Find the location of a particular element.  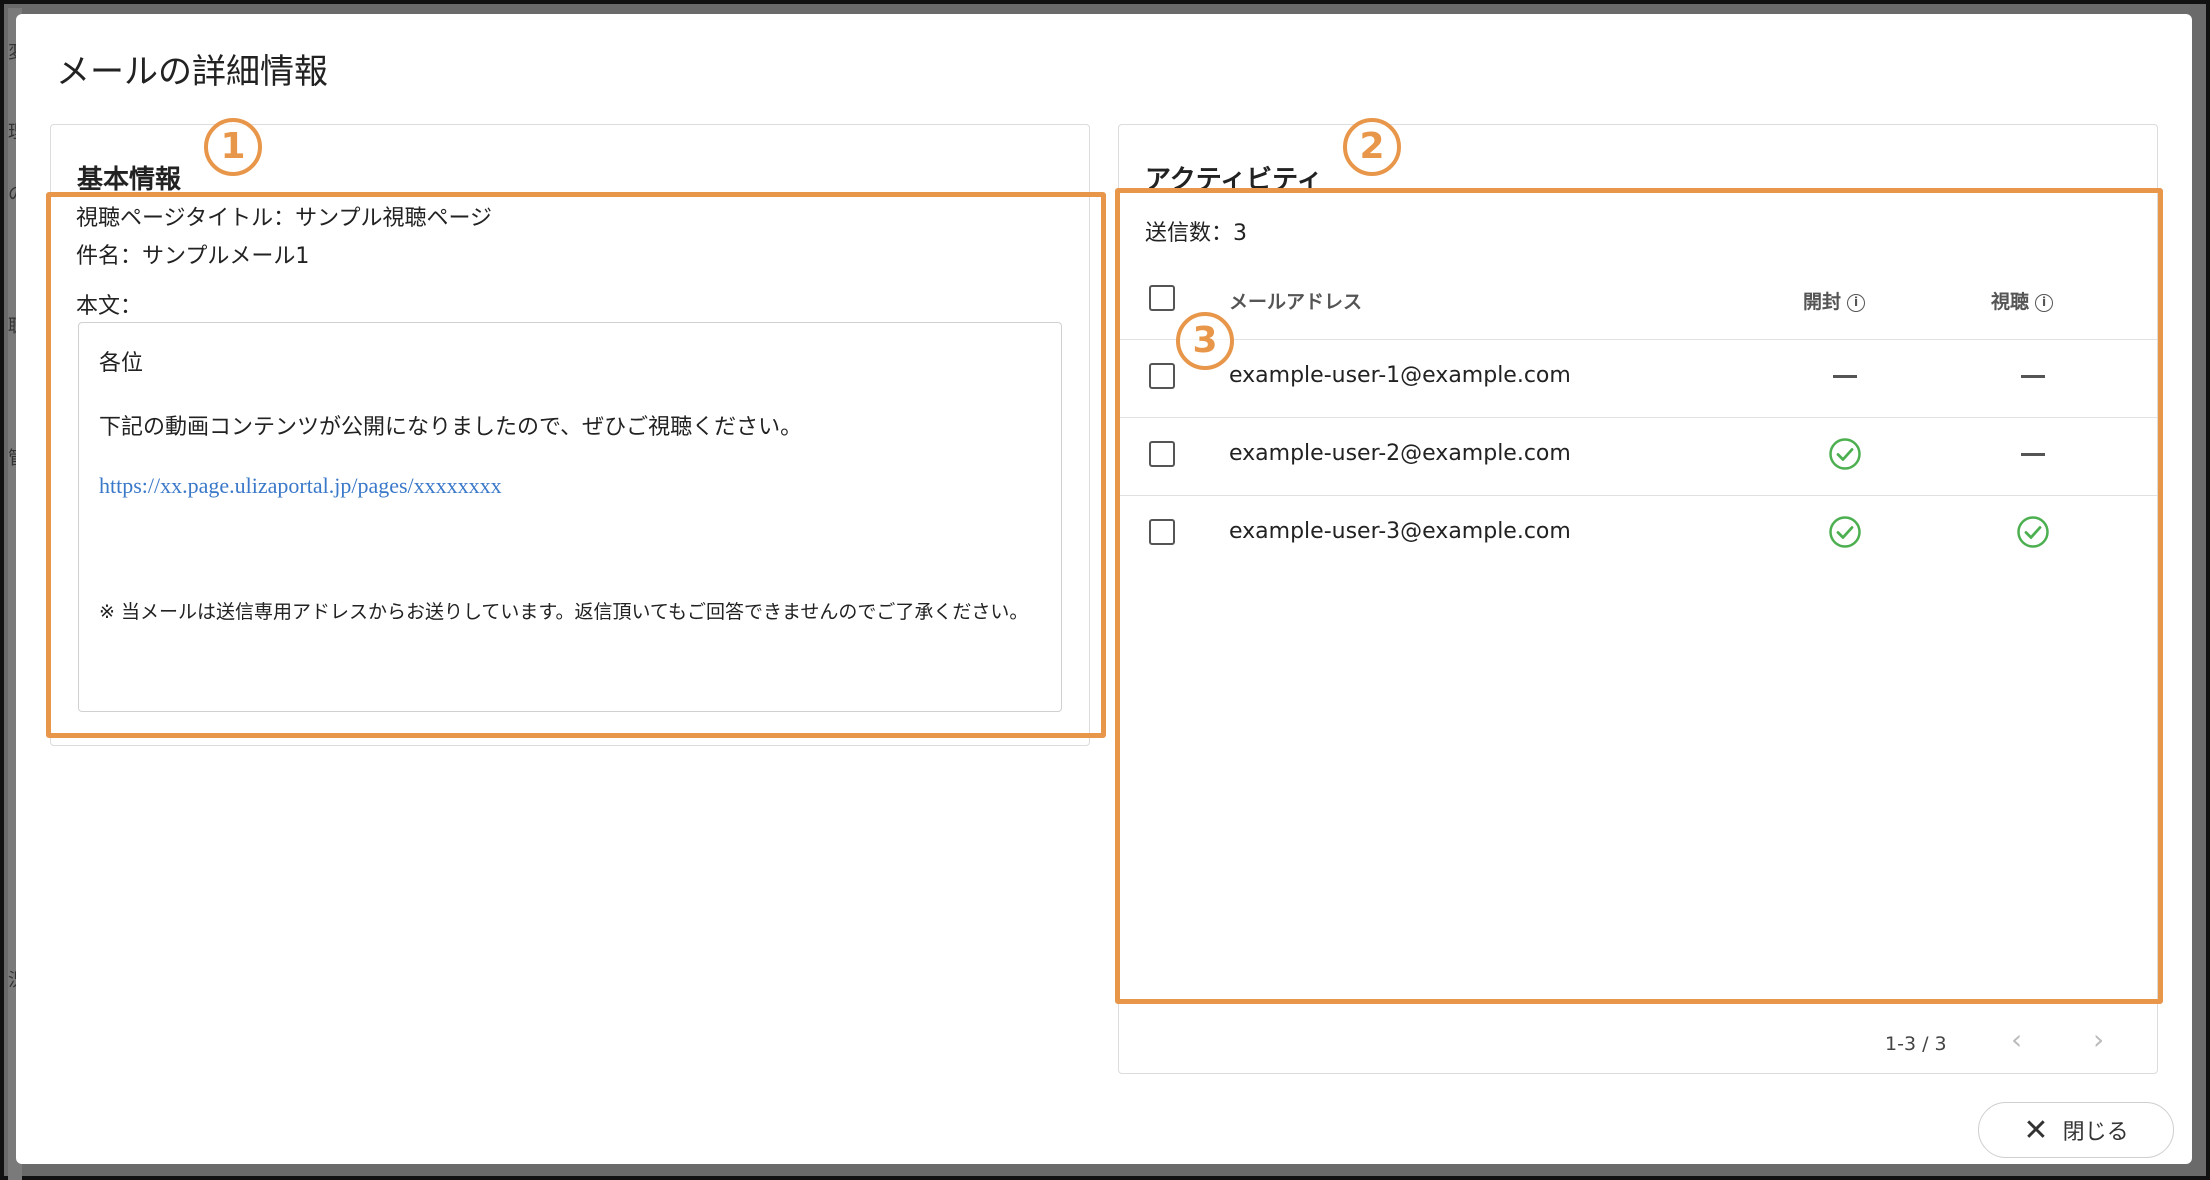

prev-page-chevron-left-icon: ‹ is located at coordinates (2016, 1039).